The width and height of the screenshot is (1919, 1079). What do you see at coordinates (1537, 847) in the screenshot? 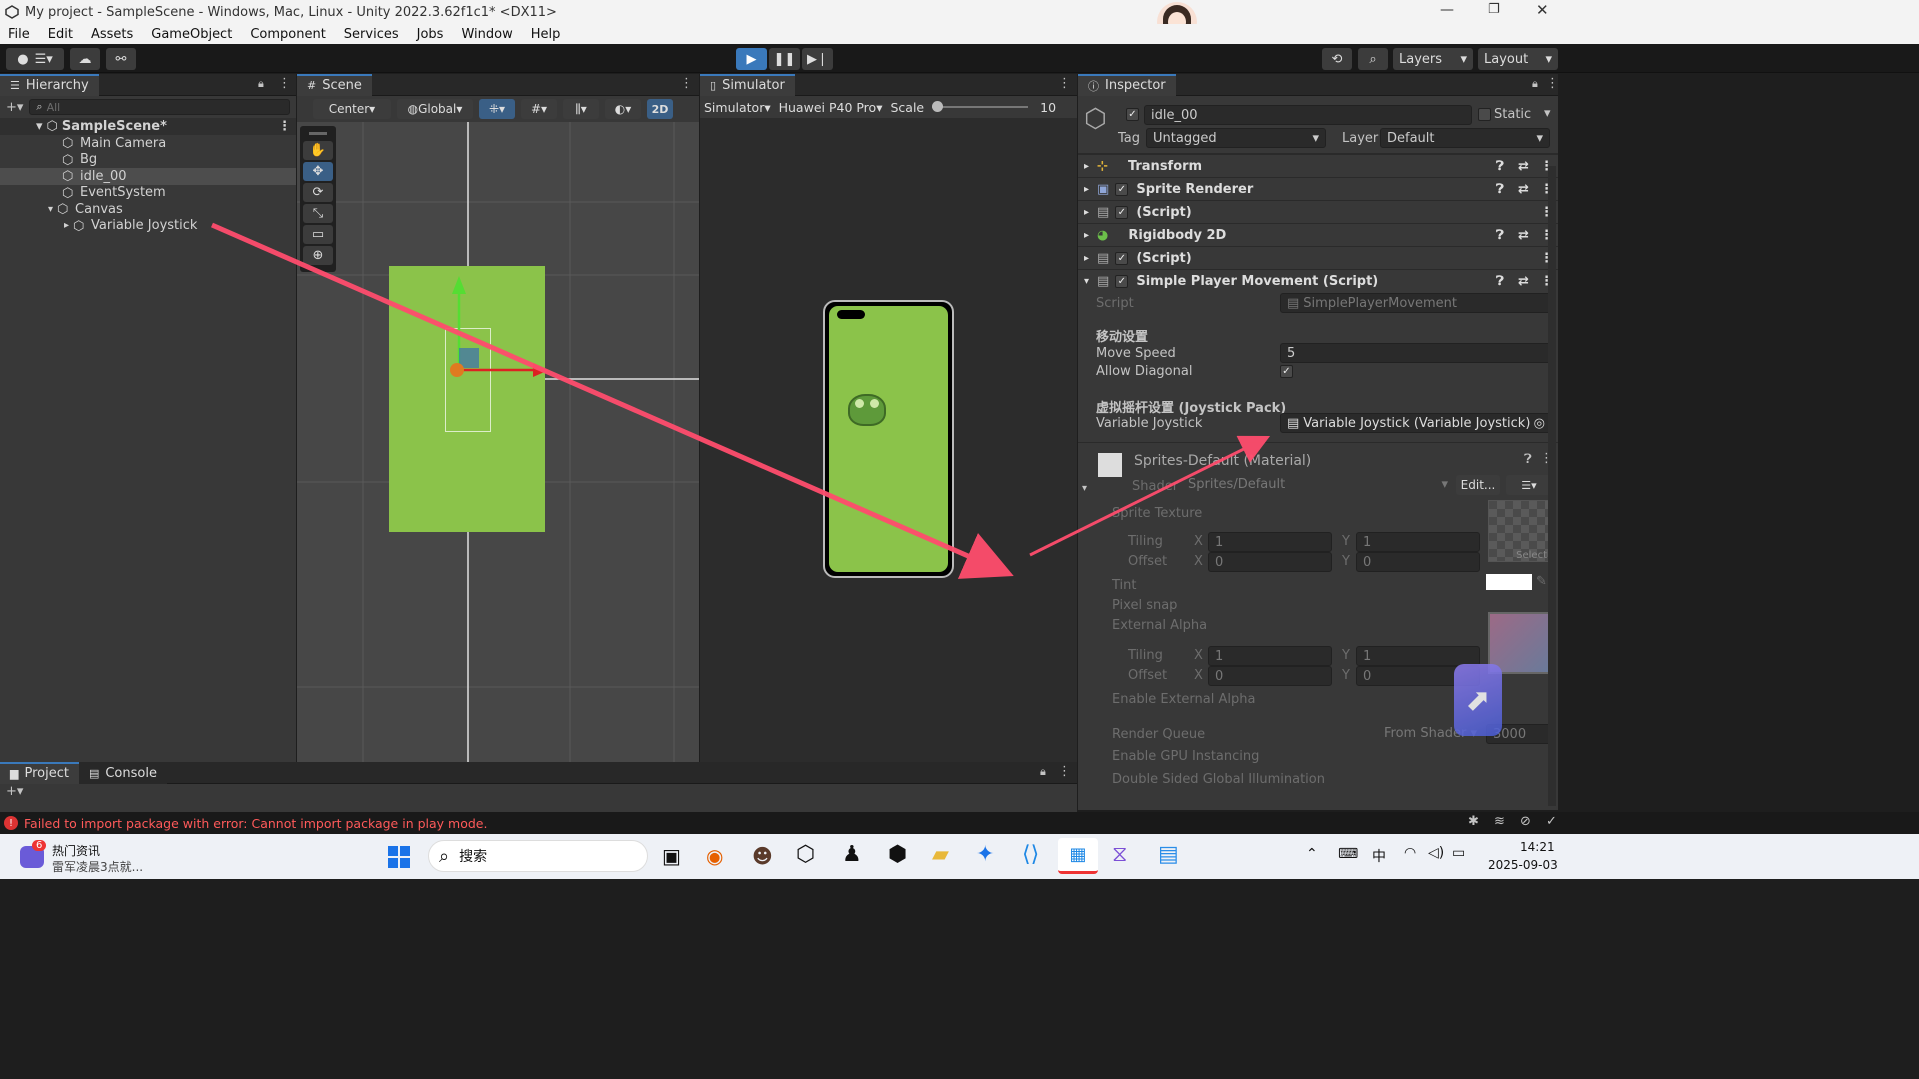
I see `clock-time: 14:21` at bounding box center [1537, 847].